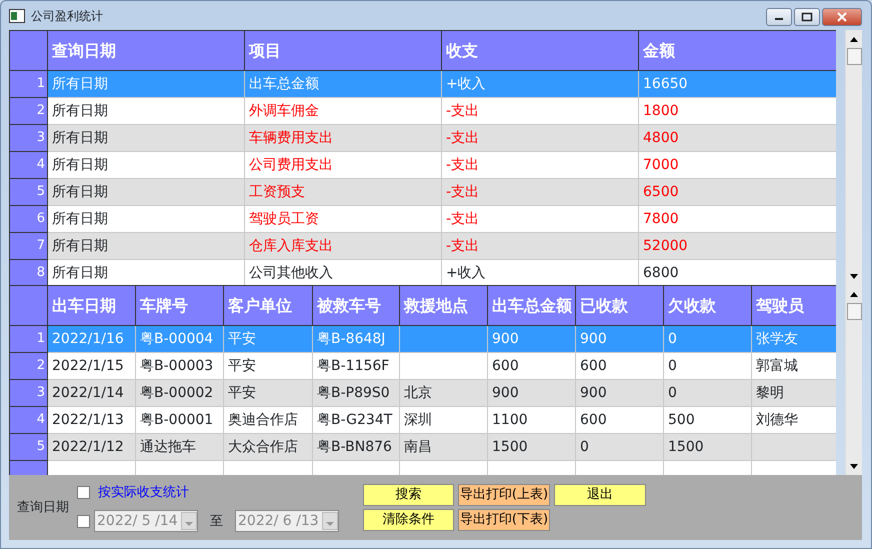 The height and width of the screenshot is (549, 872). I want to click on row-number: 7, so click(29, 246).